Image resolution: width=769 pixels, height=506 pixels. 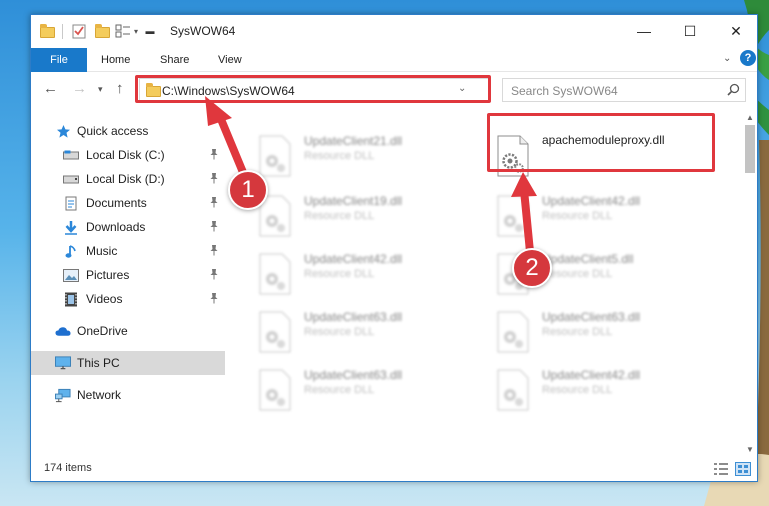 I want to click on sidebar-item-label: Videos, so click(x=104, y=299).